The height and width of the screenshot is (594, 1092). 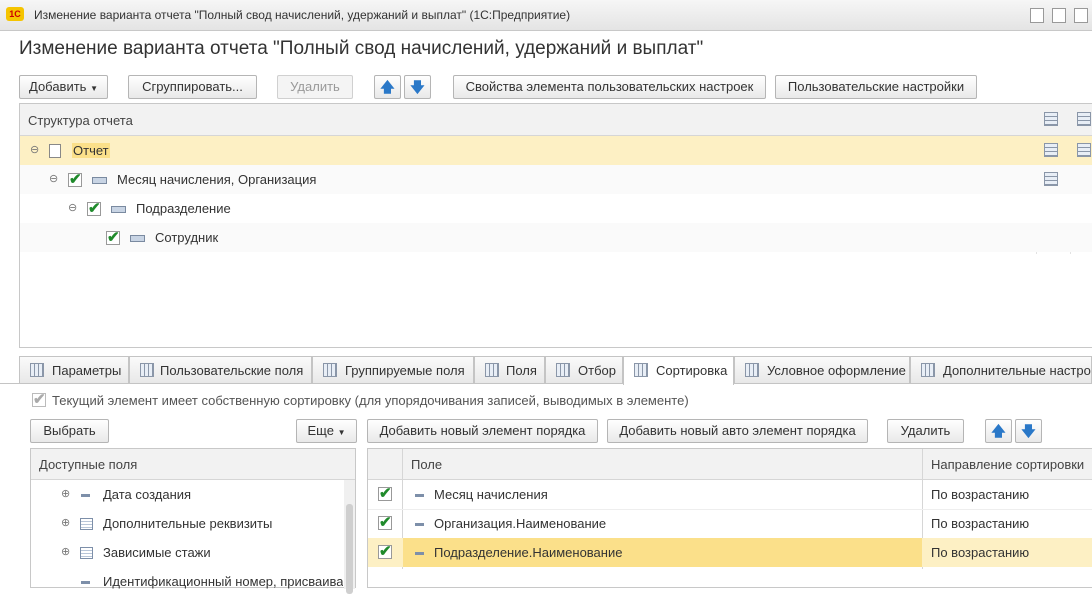 What do you see at coordinates (678, 370) in the screenshot?
I see `tab-sorting: Сортировка` at bounding box center [678, 370].